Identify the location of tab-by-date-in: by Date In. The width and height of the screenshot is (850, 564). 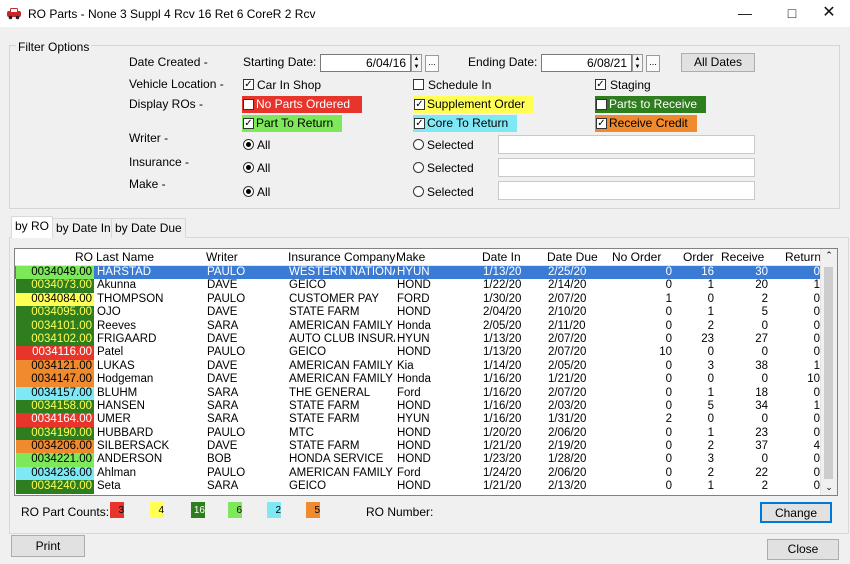
(83, 228).